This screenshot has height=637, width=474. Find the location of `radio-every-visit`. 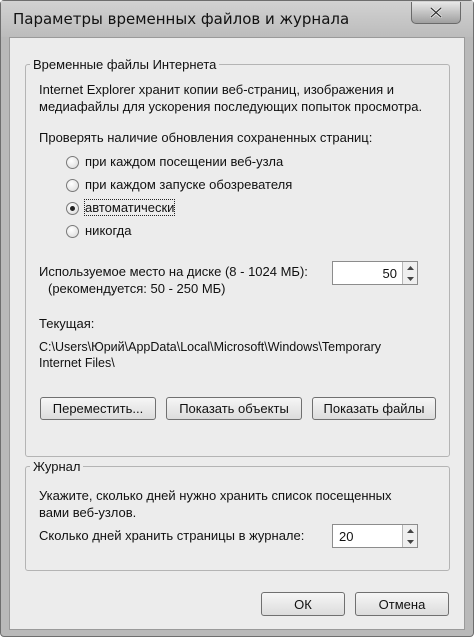

radio-every-visit is located at coordinates (72, 162).